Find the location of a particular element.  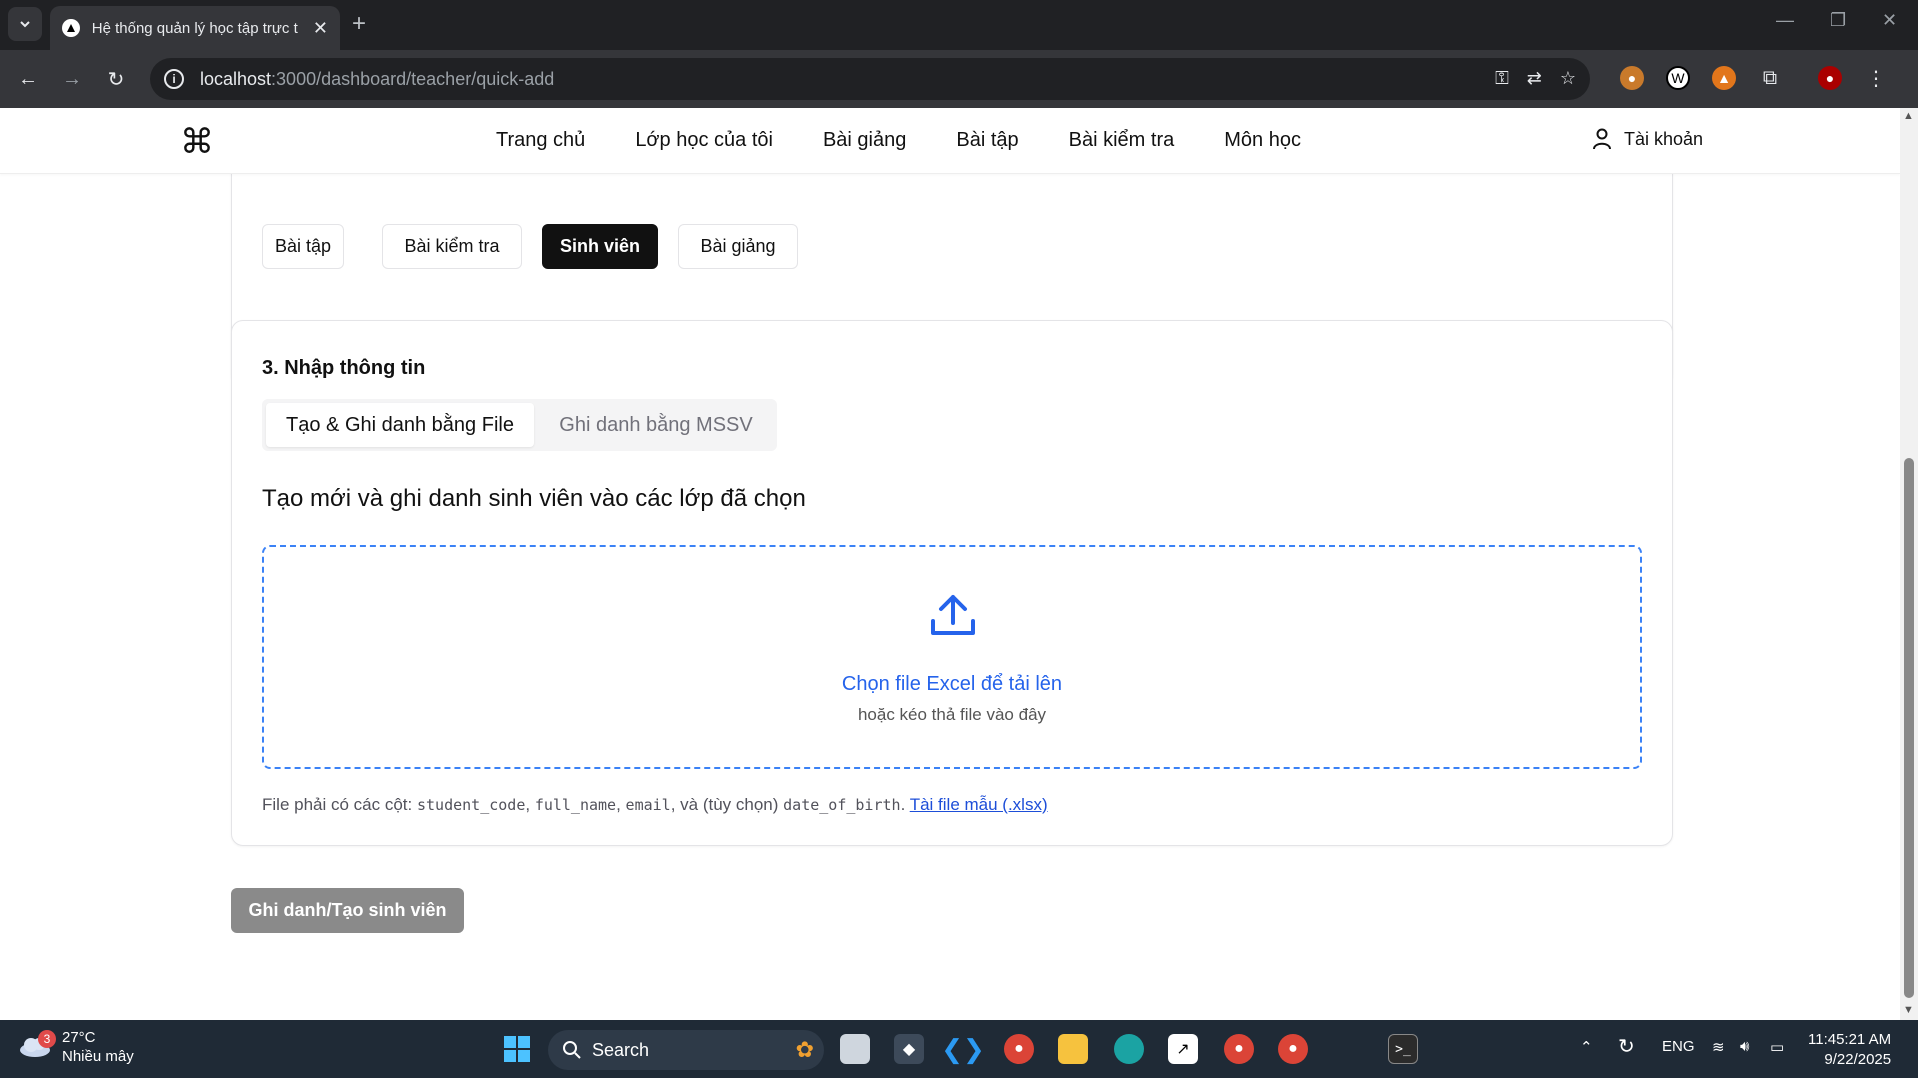

restore-icon: ❐ is located at coordinates (1838, 20).